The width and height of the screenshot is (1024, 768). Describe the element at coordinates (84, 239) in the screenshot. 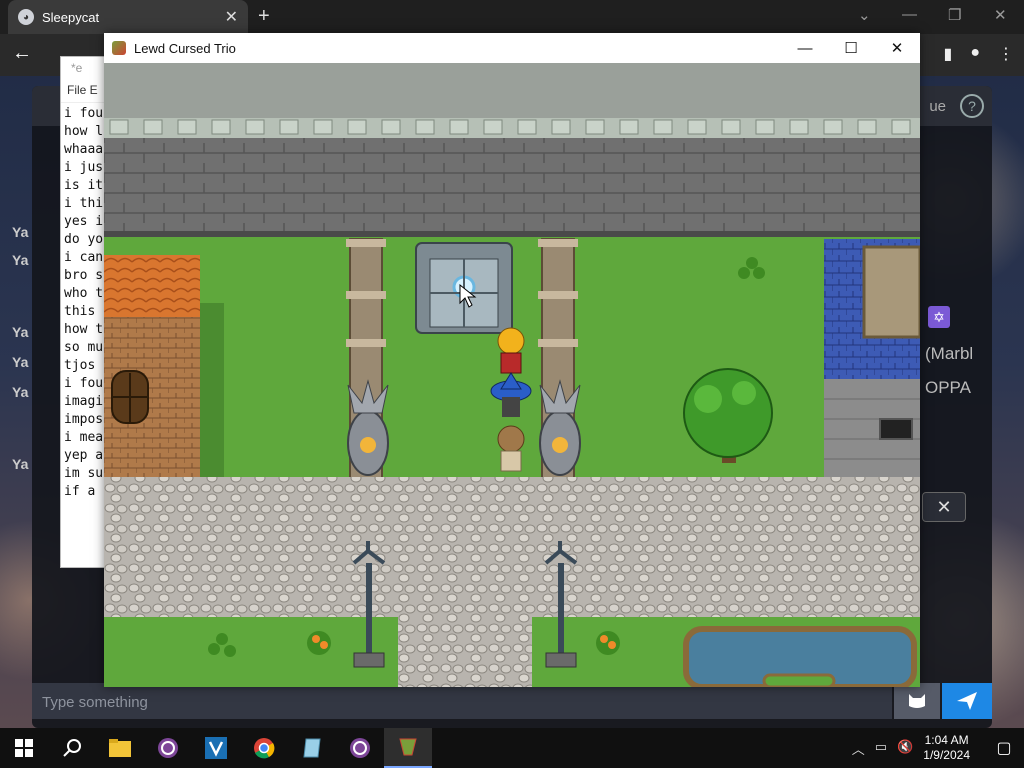

I see `notepad-line: do yo` at that location.